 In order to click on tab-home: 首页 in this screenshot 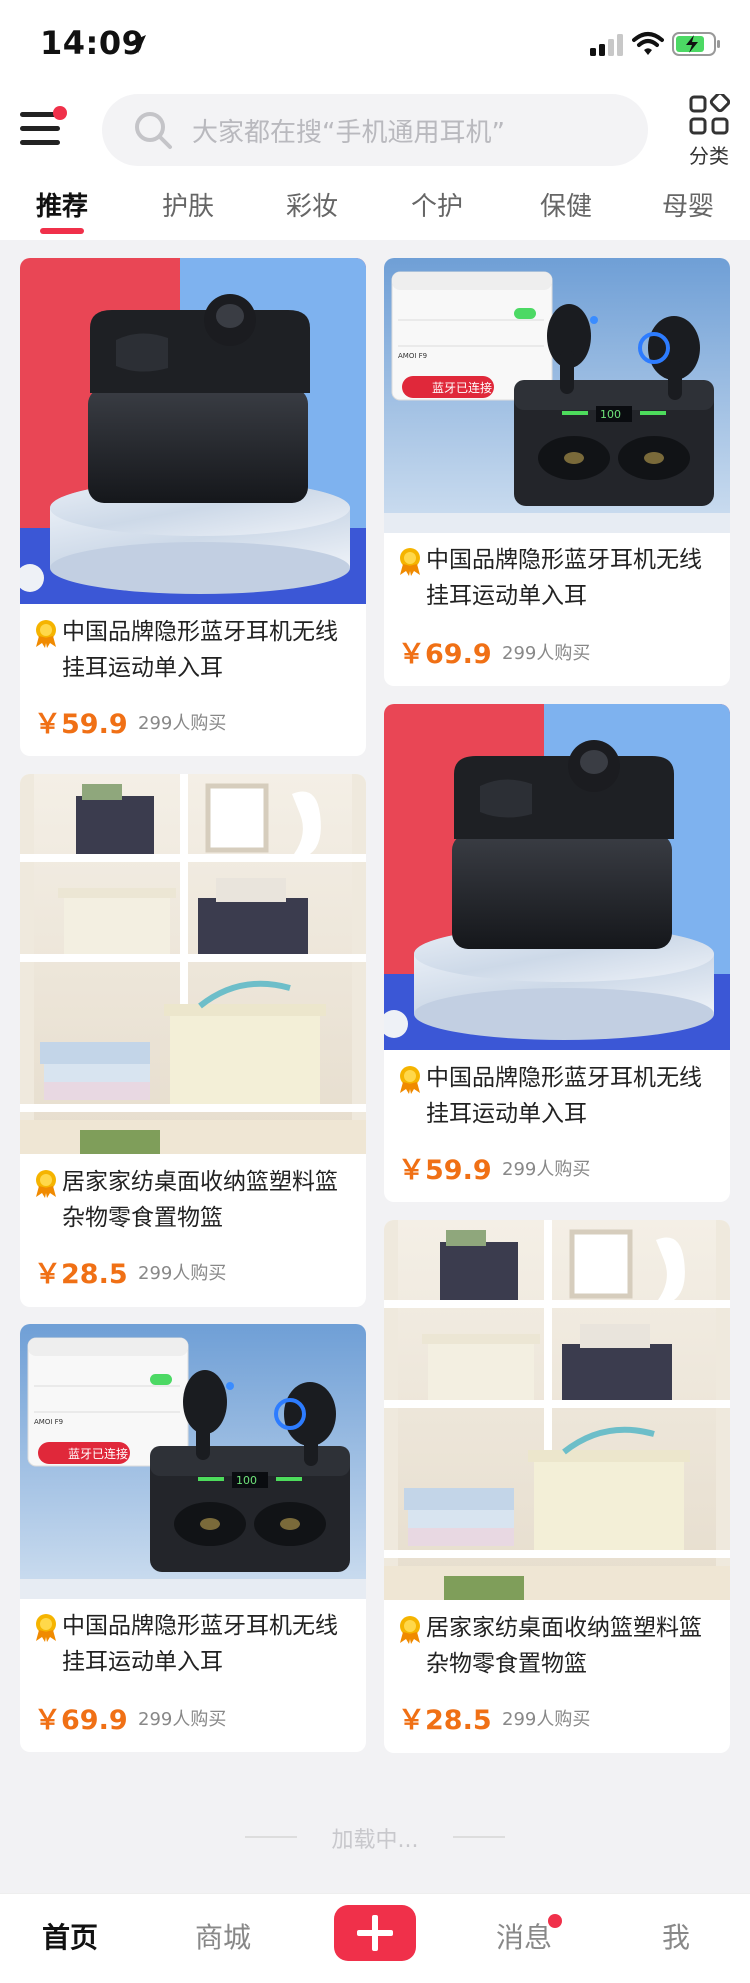, I will do `click(70, 1936)`.